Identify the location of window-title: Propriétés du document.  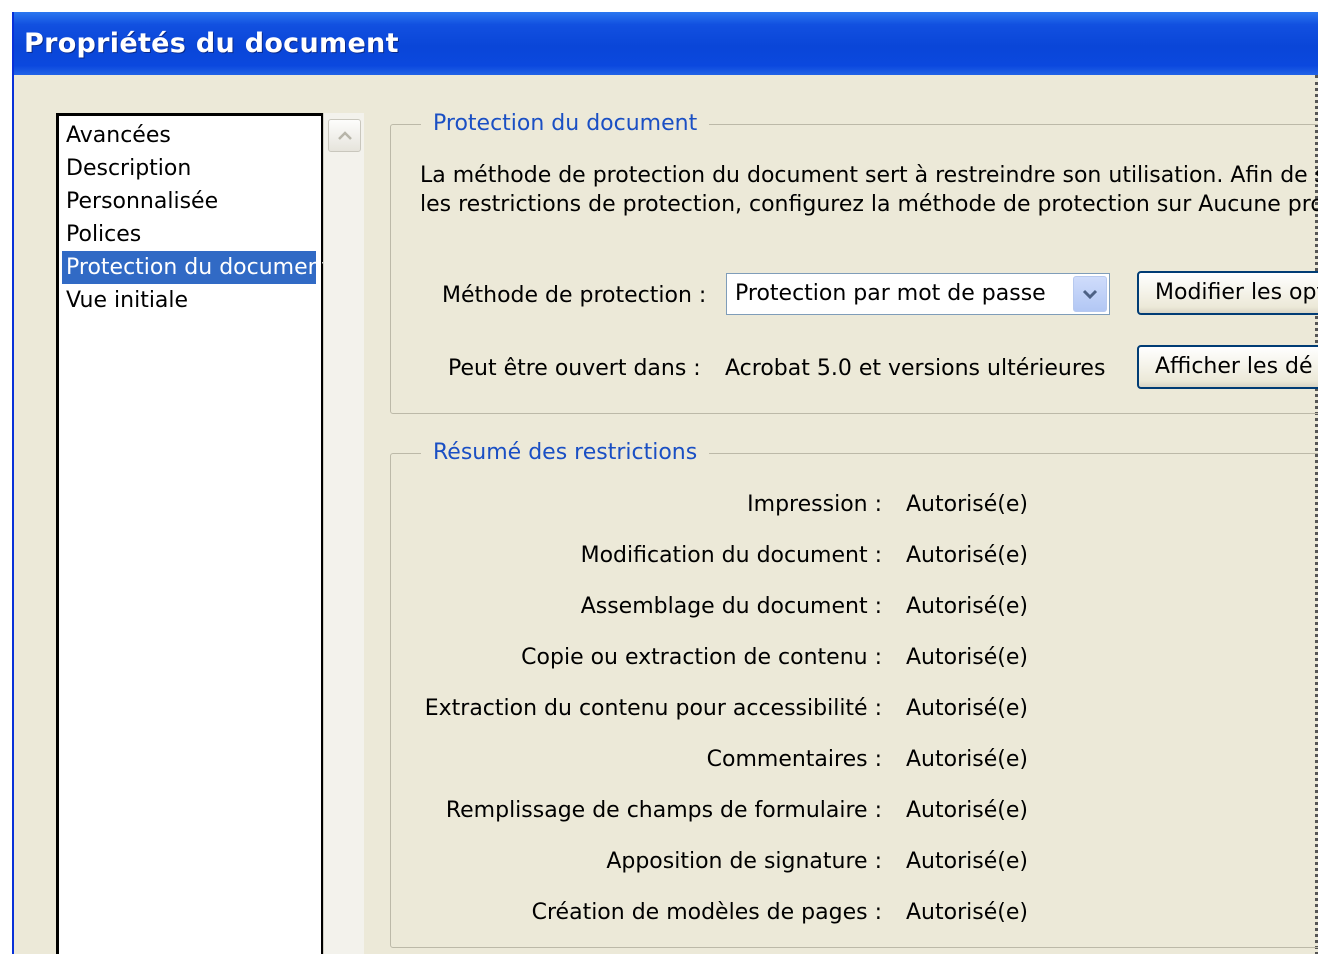
(666, 43).